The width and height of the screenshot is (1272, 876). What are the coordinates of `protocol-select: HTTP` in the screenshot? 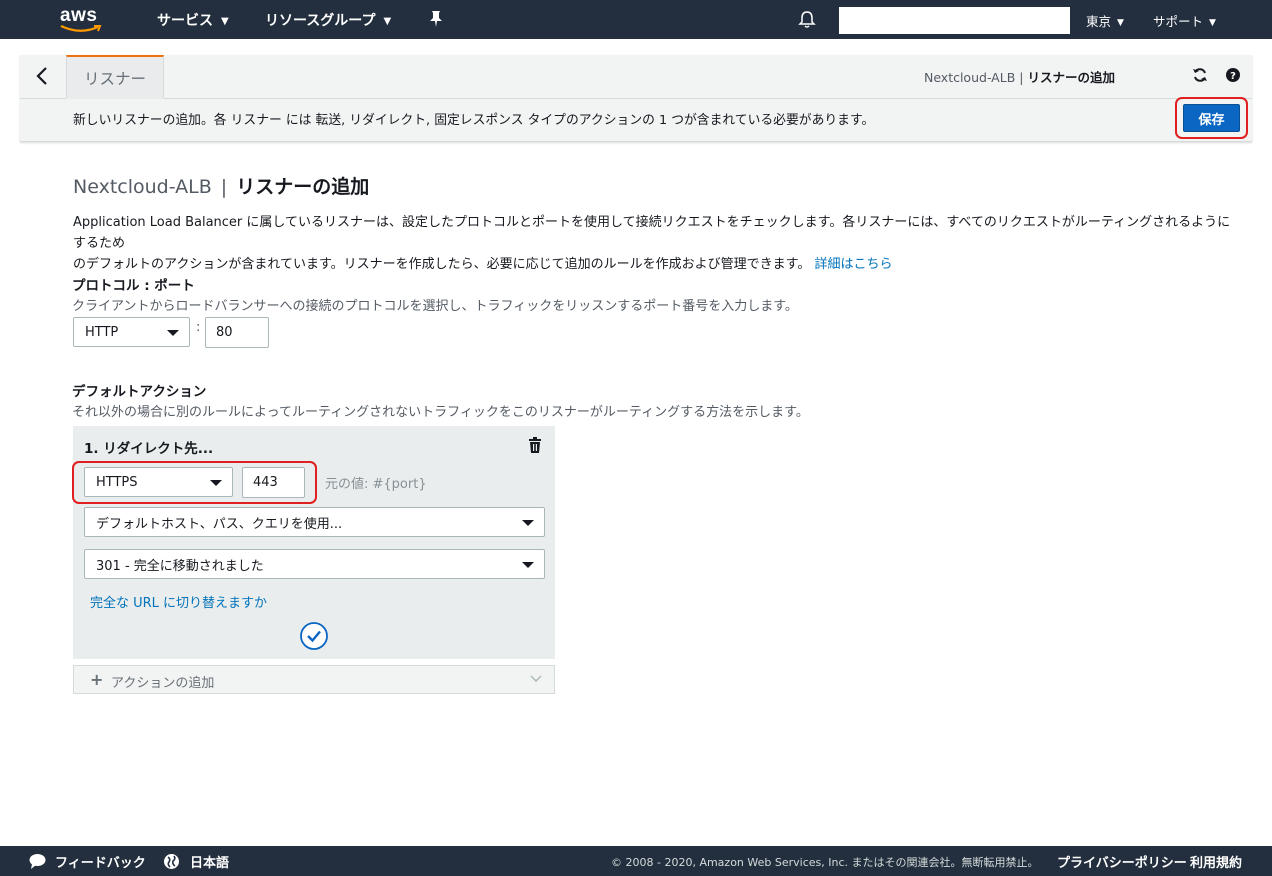 It's located at (131, 332).